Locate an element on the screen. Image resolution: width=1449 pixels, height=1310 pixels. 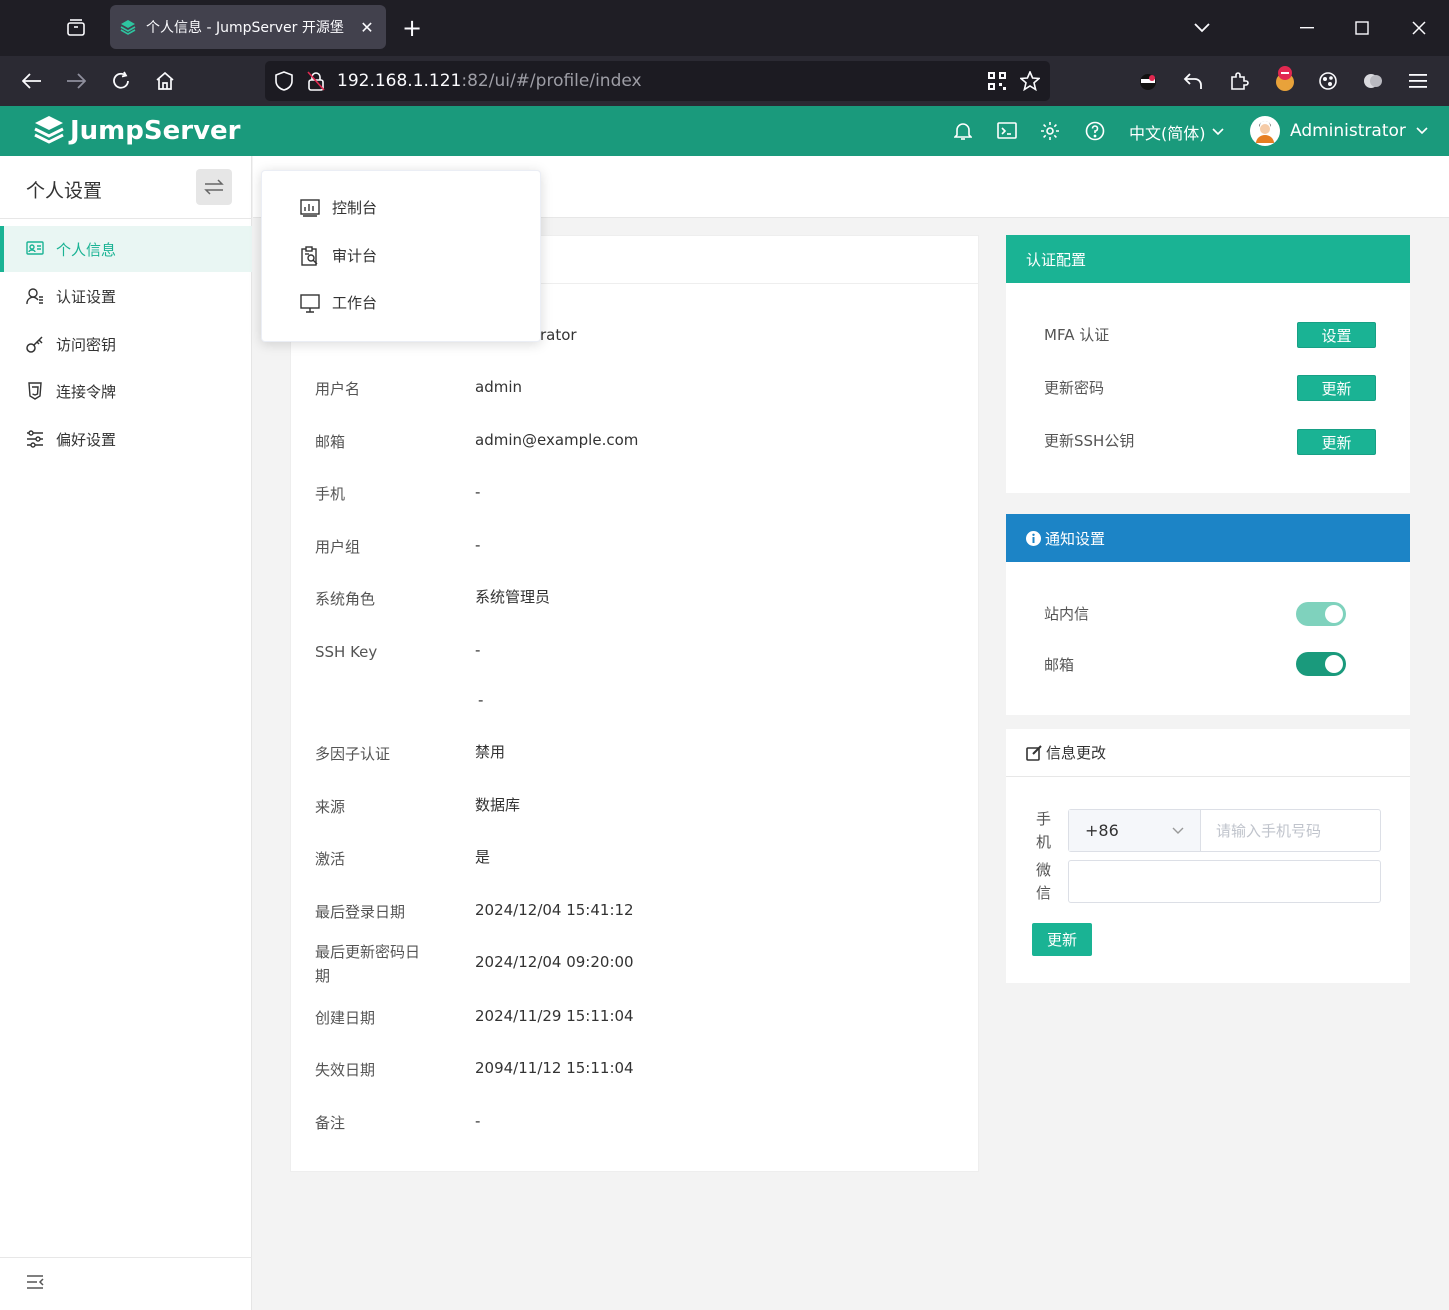
hamburger-menu-icon is located at coordinates (1418, 81).